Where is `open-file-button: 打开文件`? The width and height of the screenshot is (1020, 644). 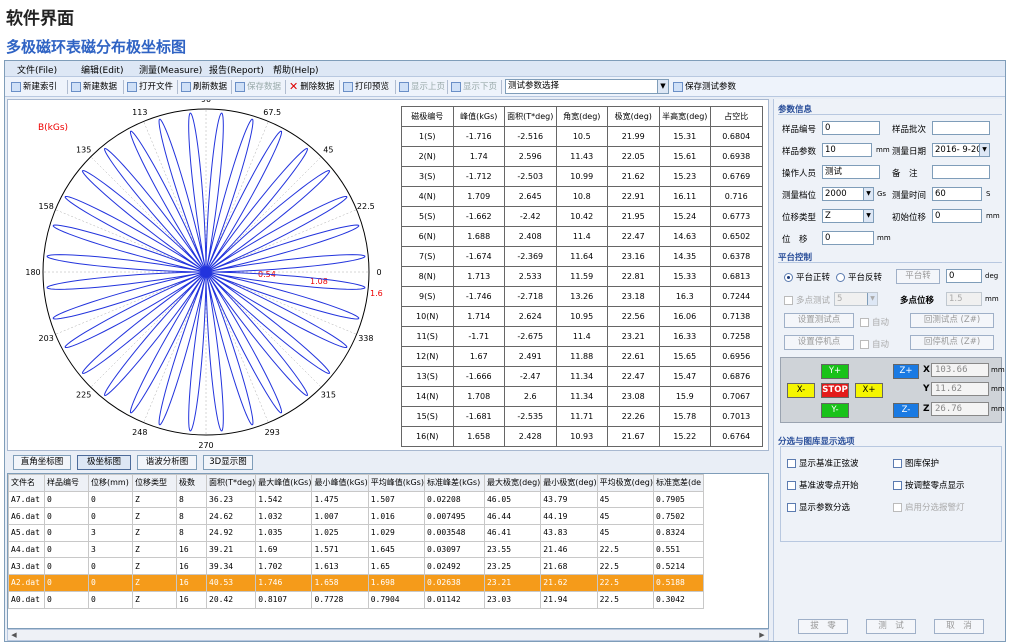
open-file-button: 打开文件 is located at coordinates (150, 87).